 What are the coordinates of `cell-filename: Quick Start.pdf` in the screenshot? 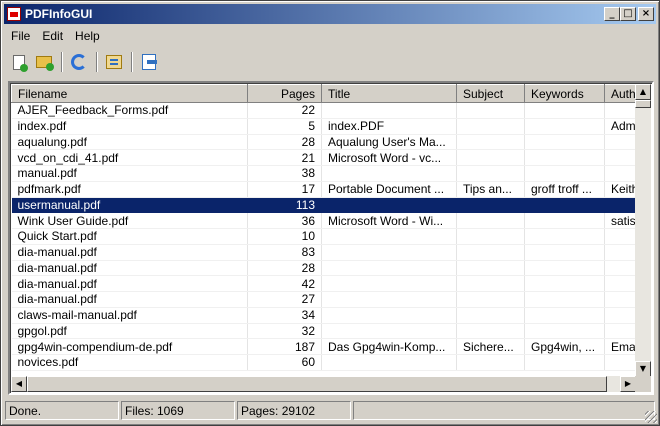 It's located at (129, 236).